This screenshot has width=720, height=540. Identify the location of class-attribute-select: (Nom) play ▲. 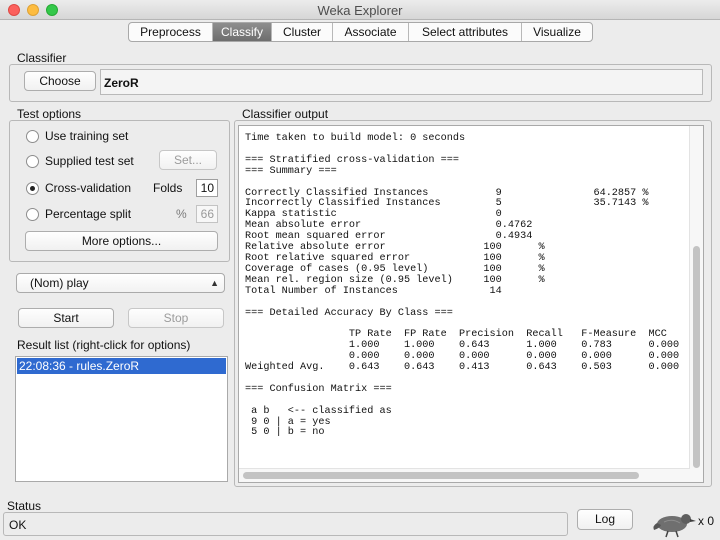
(120, 283).